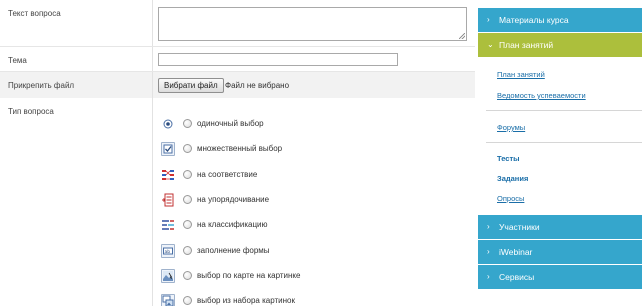 The image size is (642, 306). What do you see at coordinates (168, 175) in the screenshot?
I see `matching-icon` at bounding box center [168, 175].